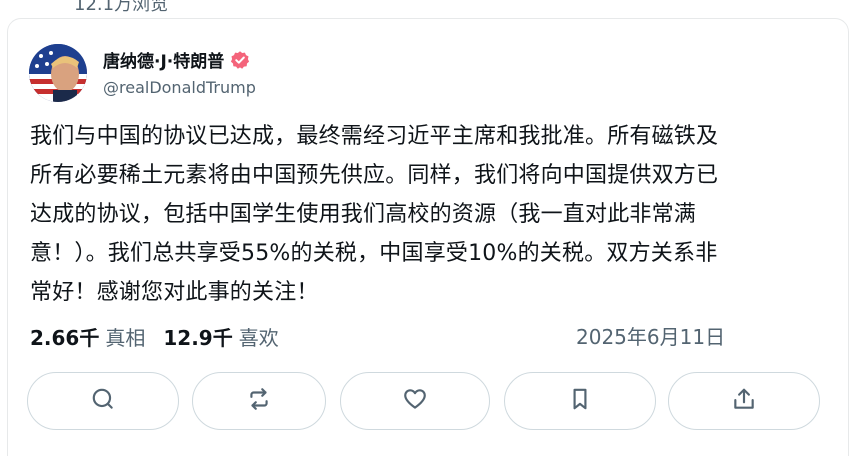  Describe the element at coordinates (179, 87) in the screenshot. I see `author-handle: @realDonaldTrump` at that location.